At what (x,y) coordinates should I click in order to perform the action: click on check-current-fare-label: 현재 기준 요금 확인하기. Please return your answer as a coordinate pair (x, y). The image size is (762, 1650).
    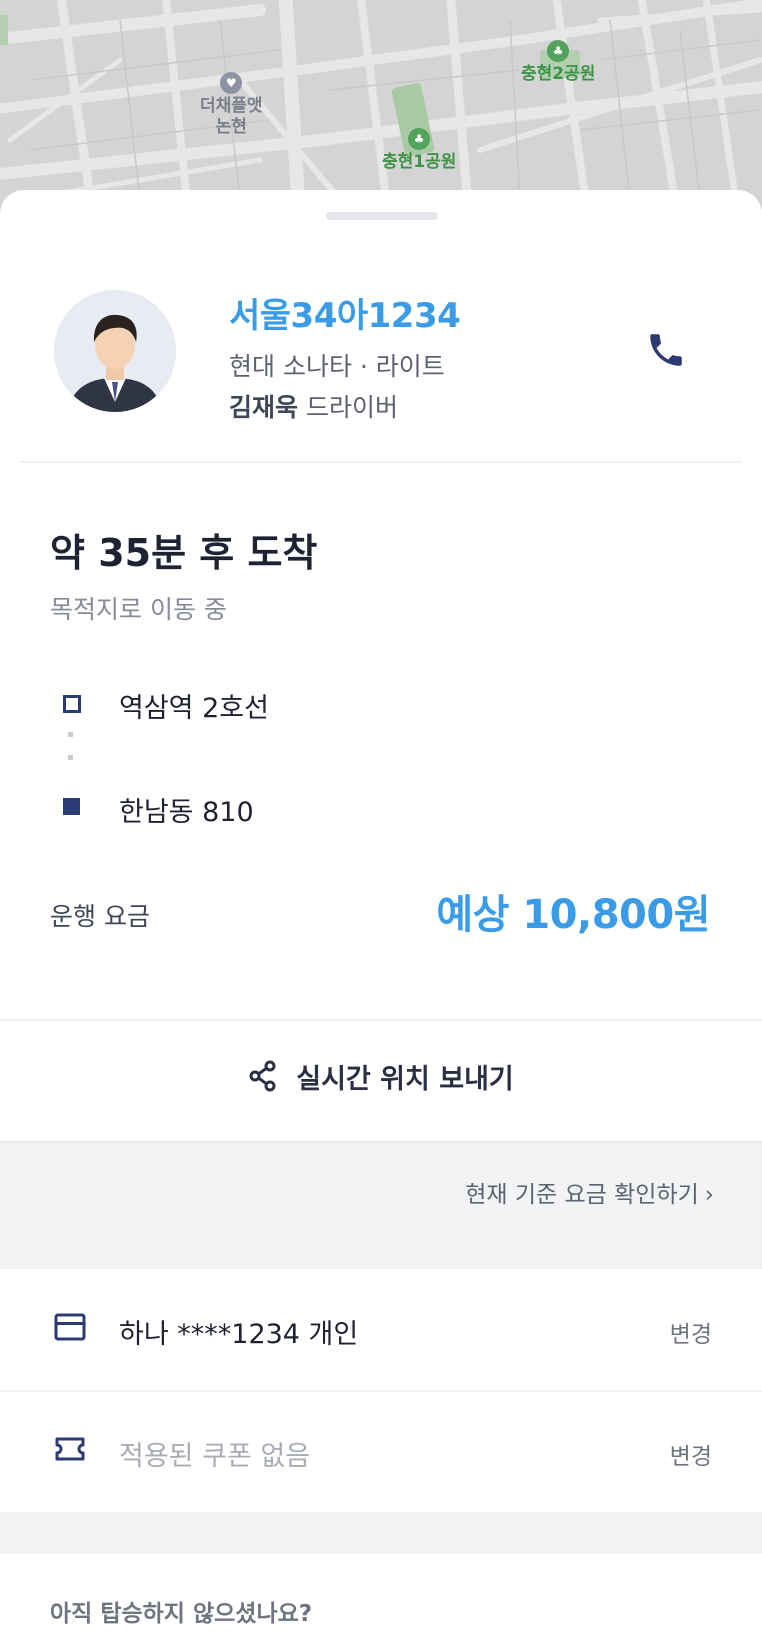
    Looking at the image, I should click on (582, 1195).